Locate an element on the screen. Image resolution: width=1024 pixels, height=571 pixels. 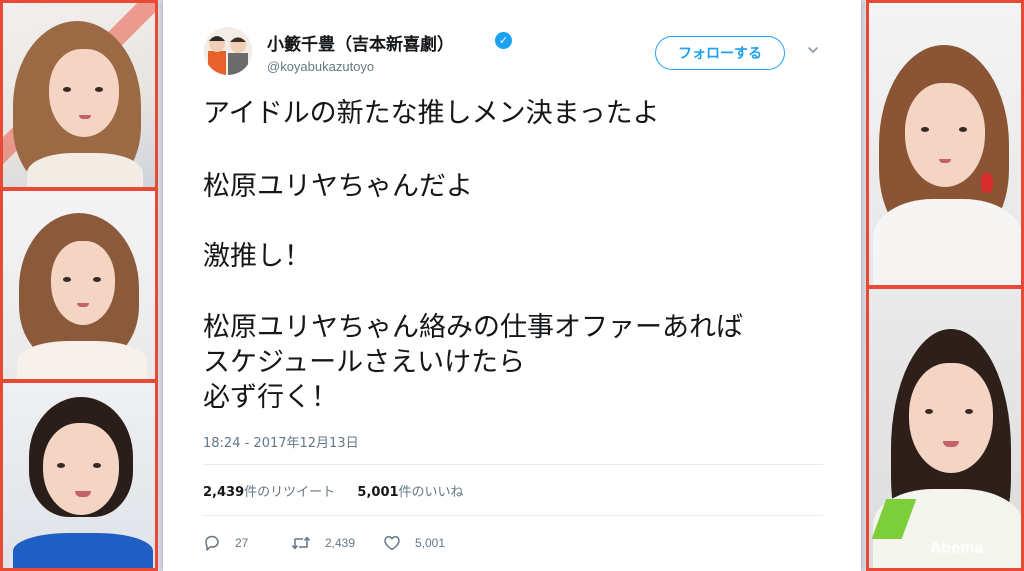
follow-button: フォローする is located at coordinates (720, 53).